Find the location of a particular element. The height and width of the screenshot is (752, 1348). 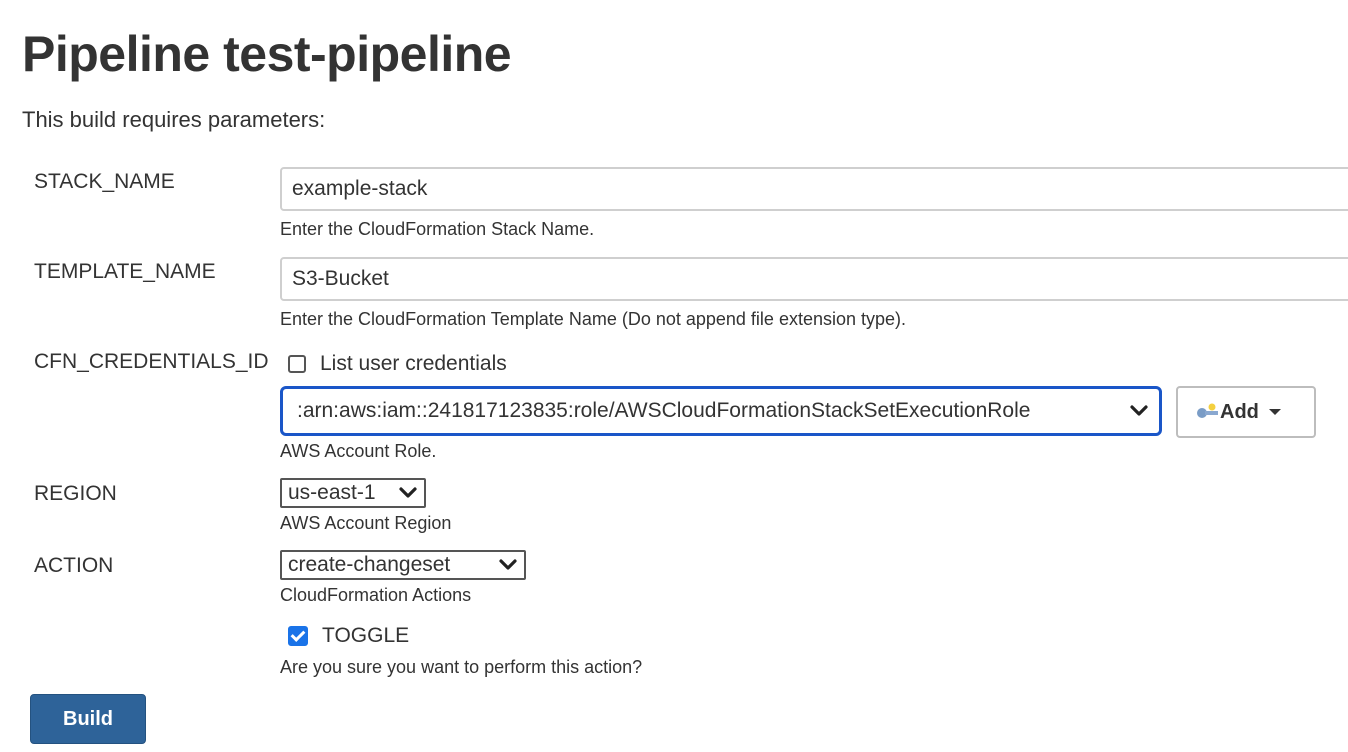

toggle-row: TOGGLE is located at coordinates (348, 636).